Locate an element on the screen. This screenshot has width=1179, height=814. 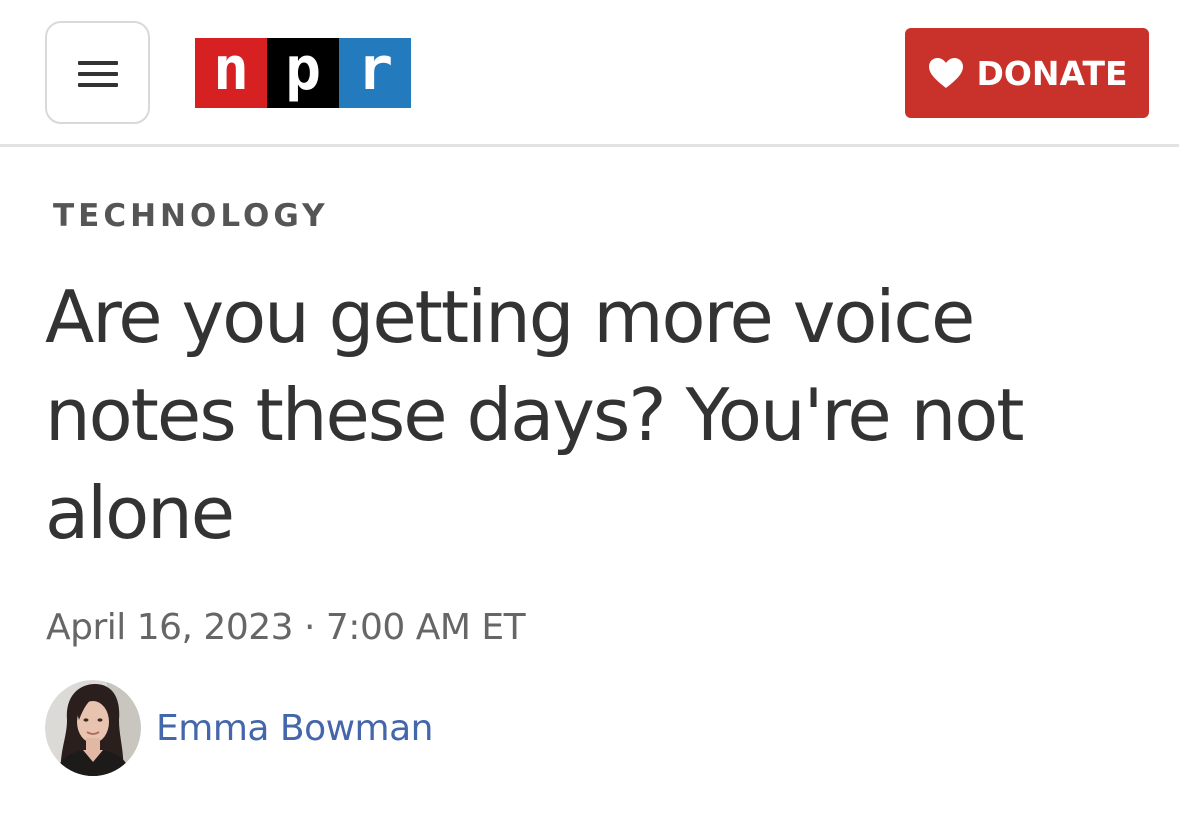
logo-letter-p: p is located at coordinates (303, 73).